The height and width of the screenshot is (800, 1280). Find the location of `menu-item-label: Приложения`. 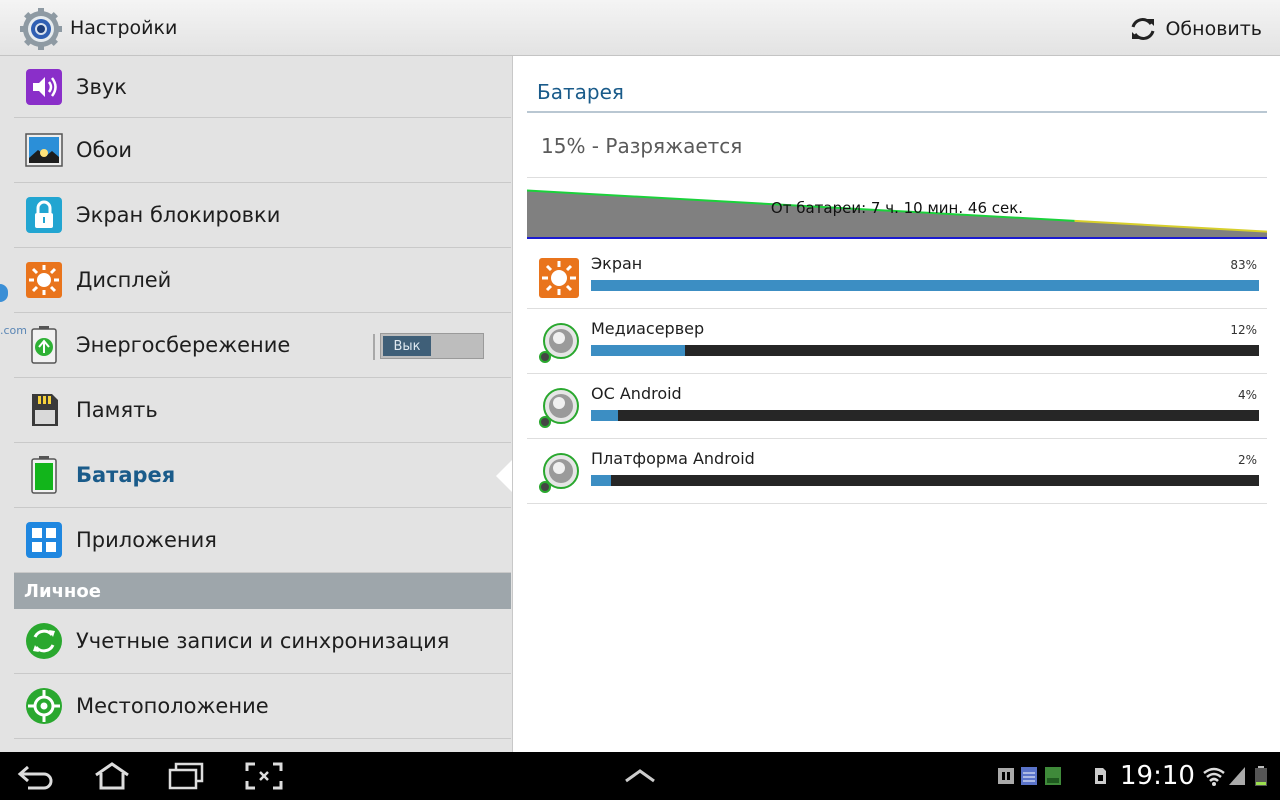

menu-item-label: Приложения is located at coordinates (146, 540).